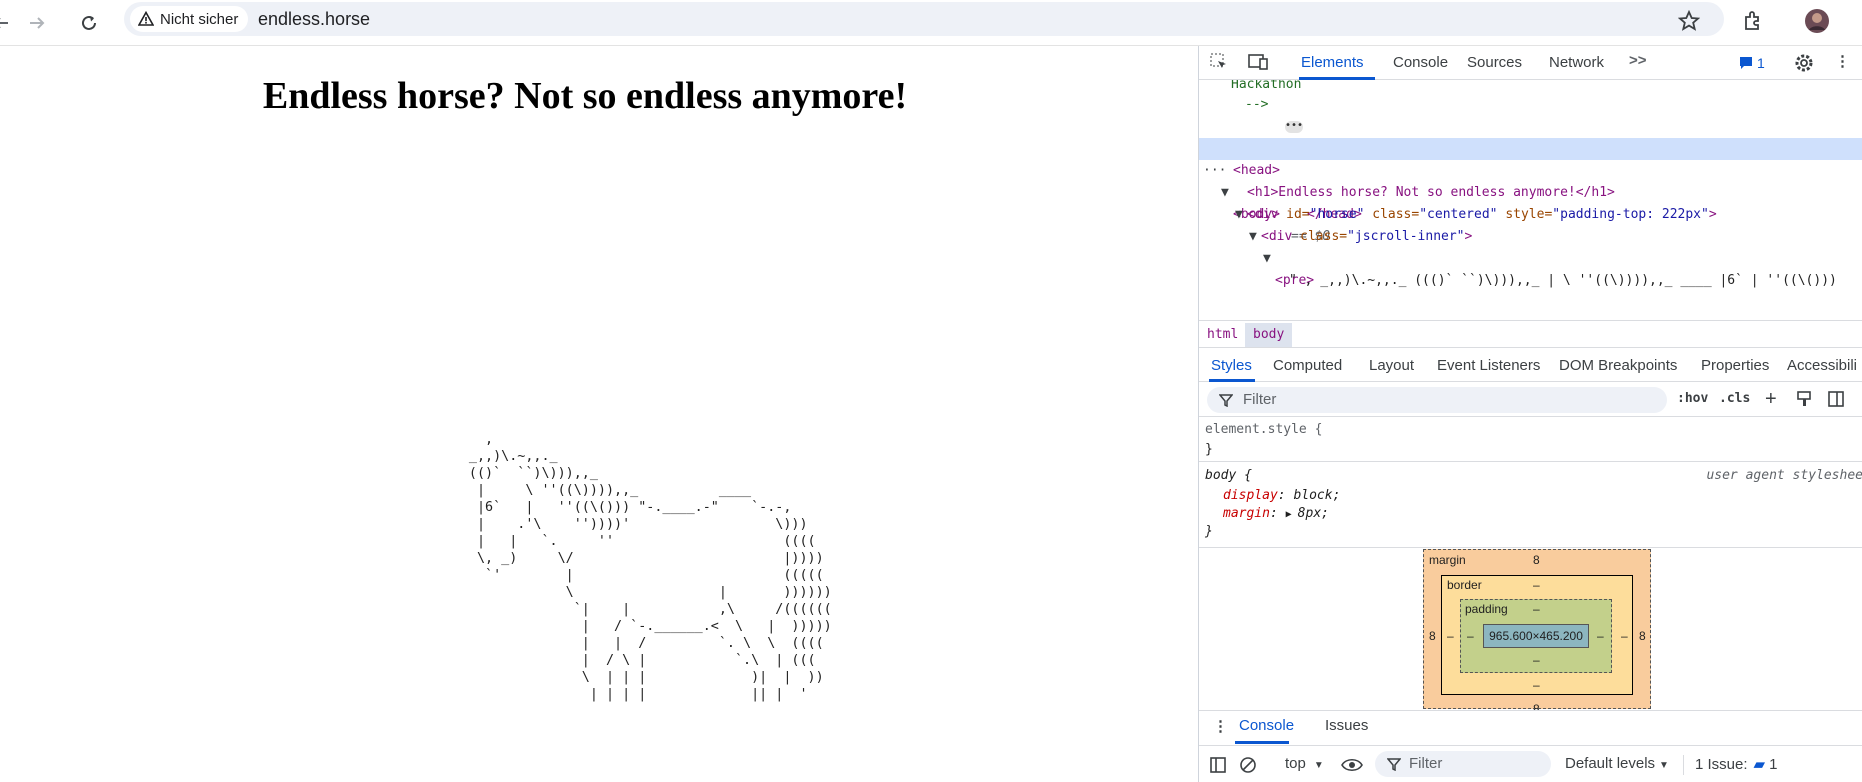 The height and width of the screenshot is (782, 1862). What do you see at coordinates (1488, 365) in the screenshot?
I see `tab-event-listeners: Event Listeners` at bounding box center [1488, 365].